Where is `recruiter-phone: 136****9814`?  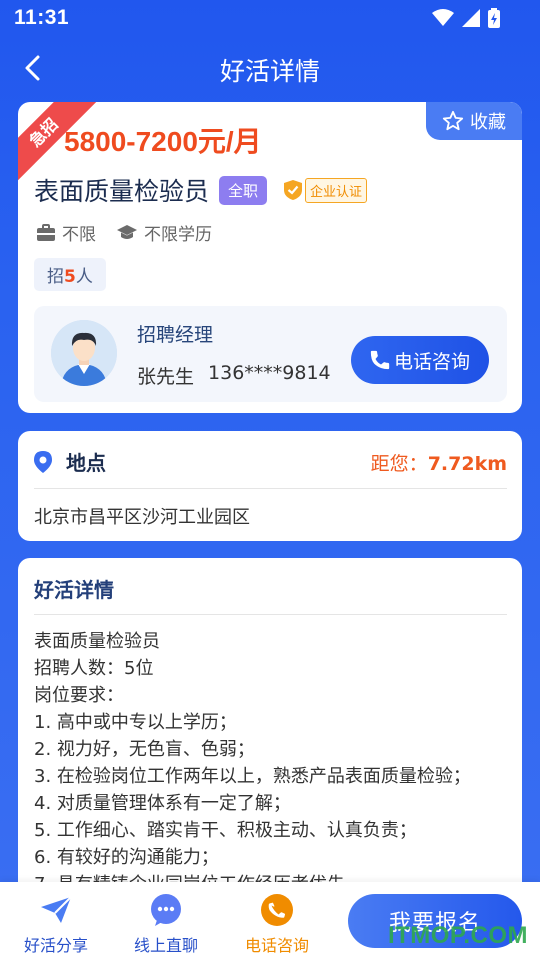
recruiter-phone: 136****9814 is located at coordinates (269, 373).